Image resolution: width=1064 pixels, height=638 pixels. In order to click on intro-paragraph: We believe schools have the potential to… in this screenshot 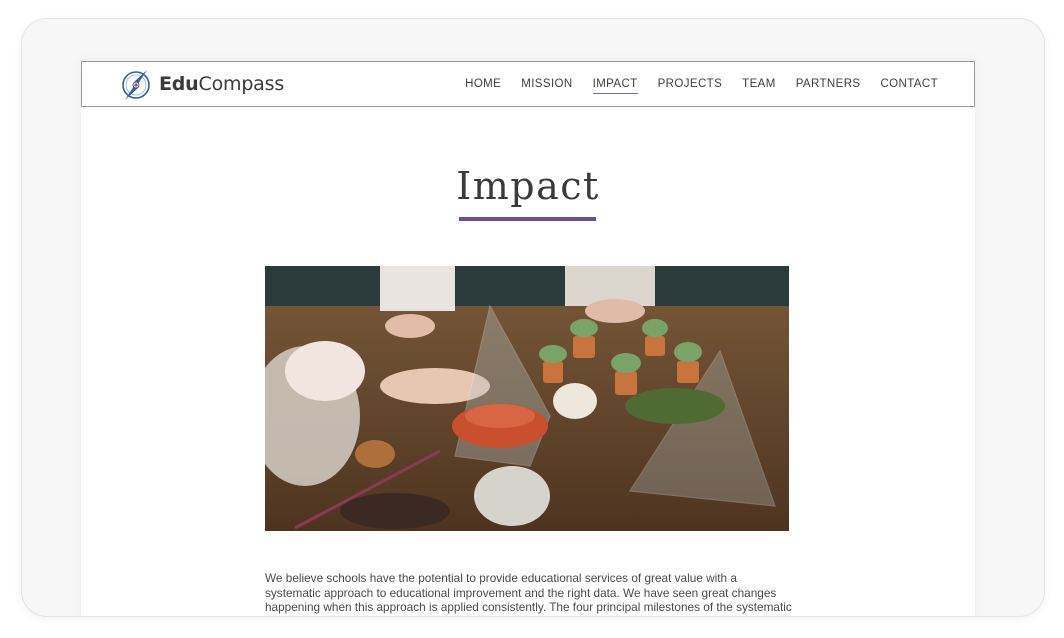, I will do `click(528, 593)`.